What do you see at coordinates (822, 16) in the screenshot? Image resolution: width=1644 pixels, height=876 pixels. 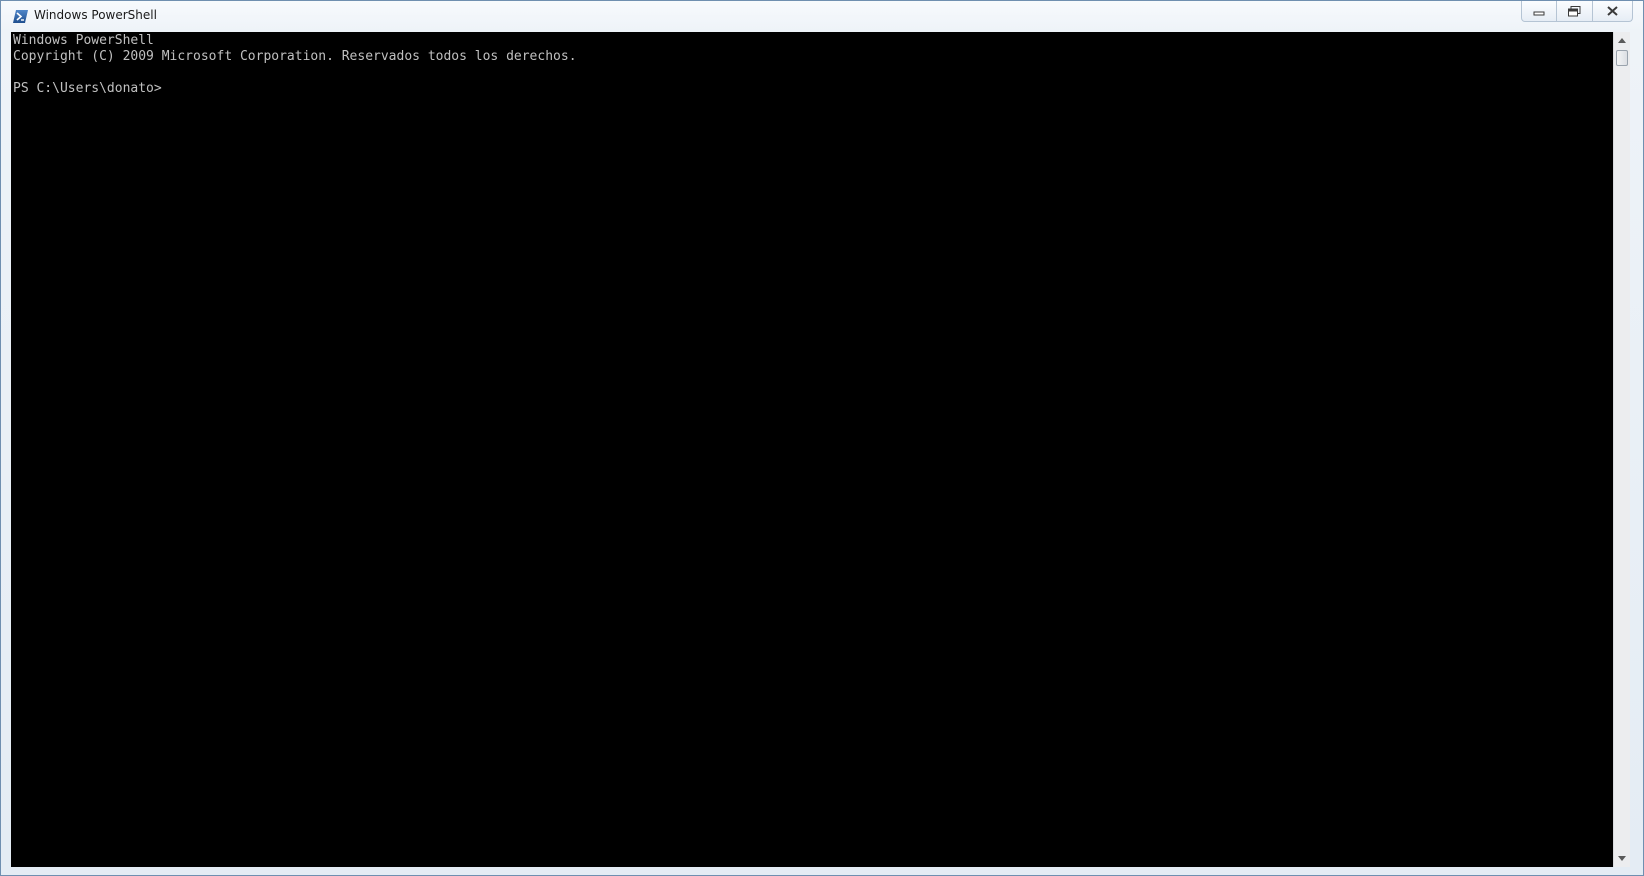 I see `title-bar: Windows PowerShell` at bounding box center [822, 16].